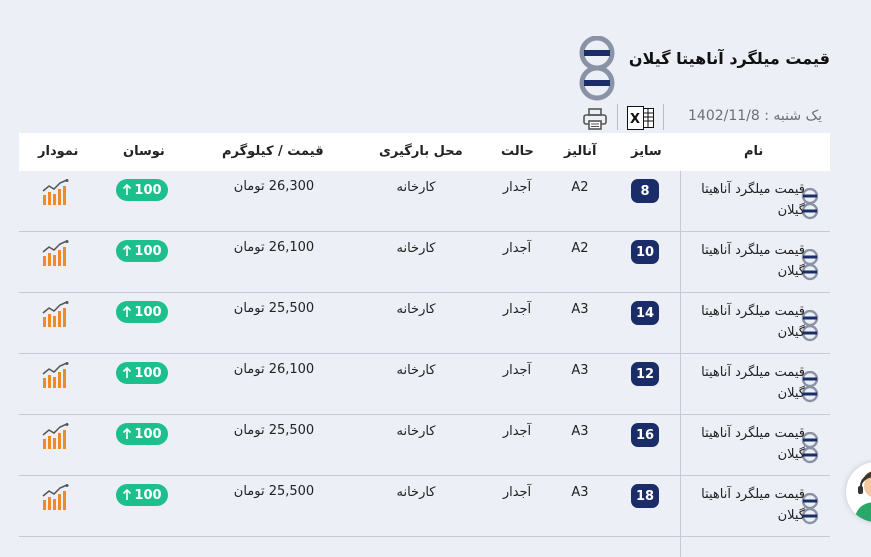 The image size is (871, 557). I want to click on column-header-place: محل بارگیری, so click(421, 151).